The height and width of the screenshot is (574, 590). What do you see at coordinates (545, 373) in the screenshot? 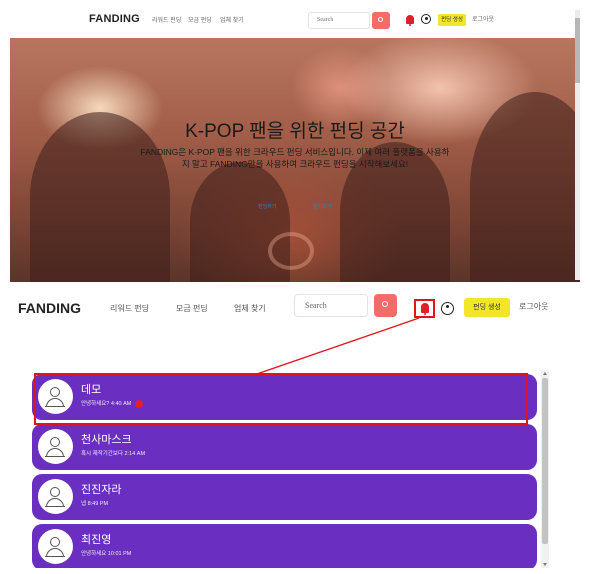
I see `scroll-up-icon` at bounding box center [545, 373].